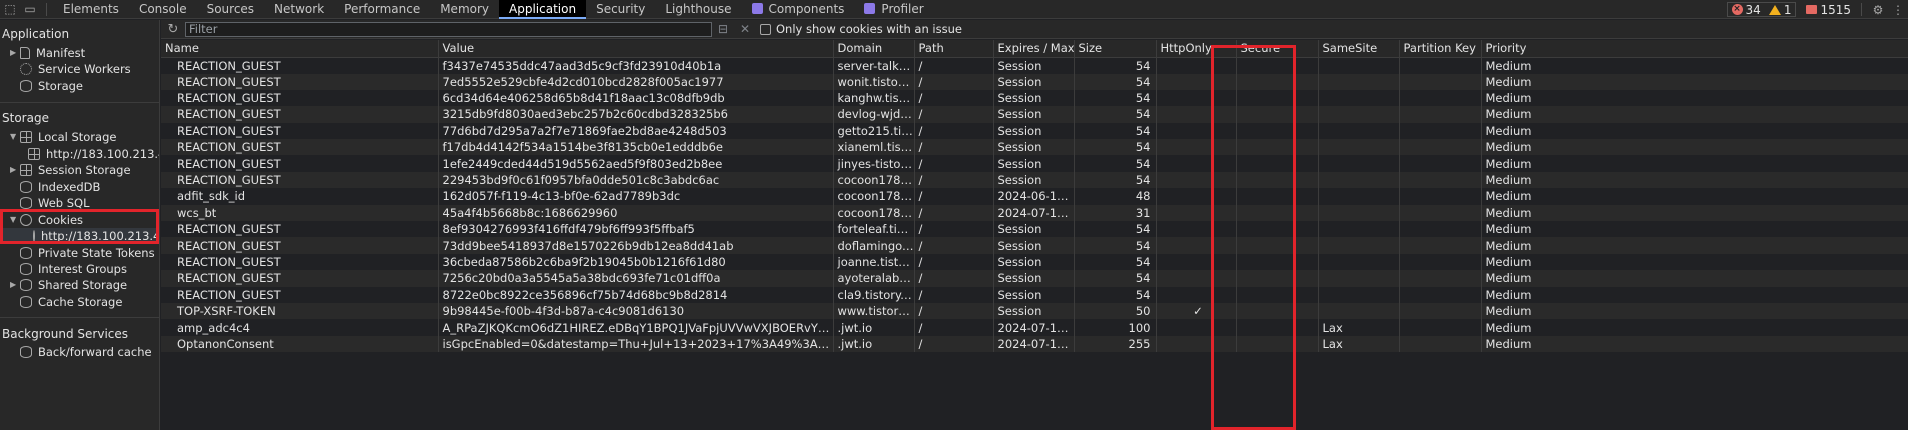 The image size is (1908, 430). What do you see at coordinates (636, 213) in the screenshot?
I see `cell-value: 45a4f4b5668b8c:1686629960` at bounding box center [636, 213].